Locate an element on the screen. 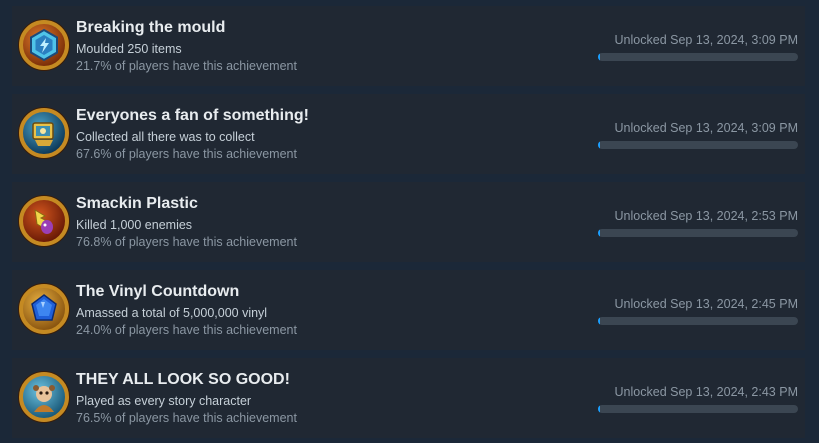 The width and height of the screenshot is (819, 443). achievement-rarity: 76.8% of players have this achievement is located at coordinates (186, 242).